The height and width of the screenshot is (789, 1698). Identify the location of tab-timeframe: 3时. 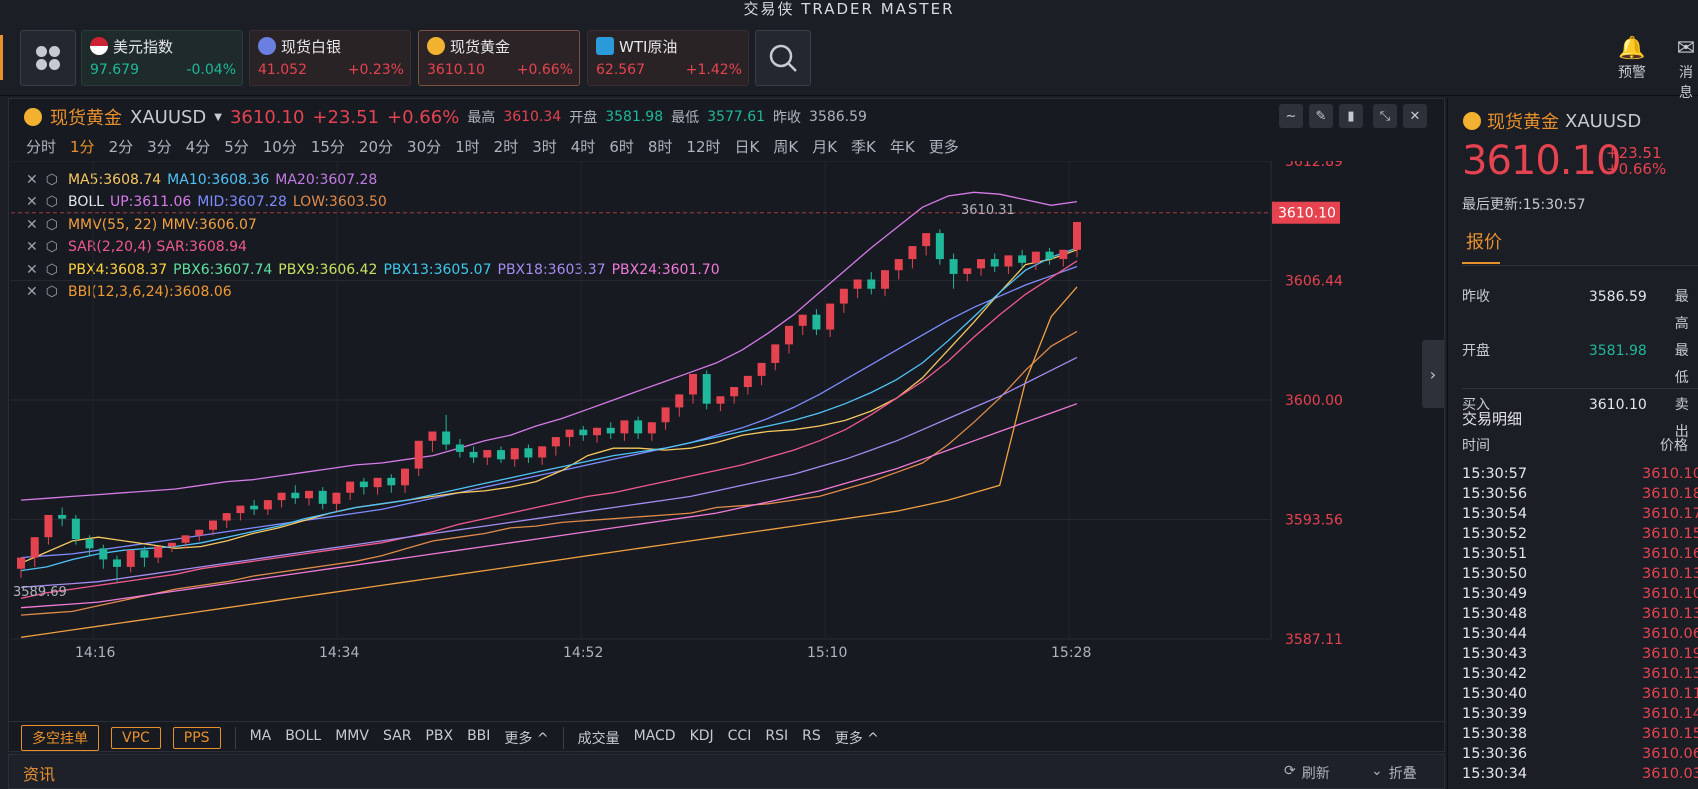
(544, 146).